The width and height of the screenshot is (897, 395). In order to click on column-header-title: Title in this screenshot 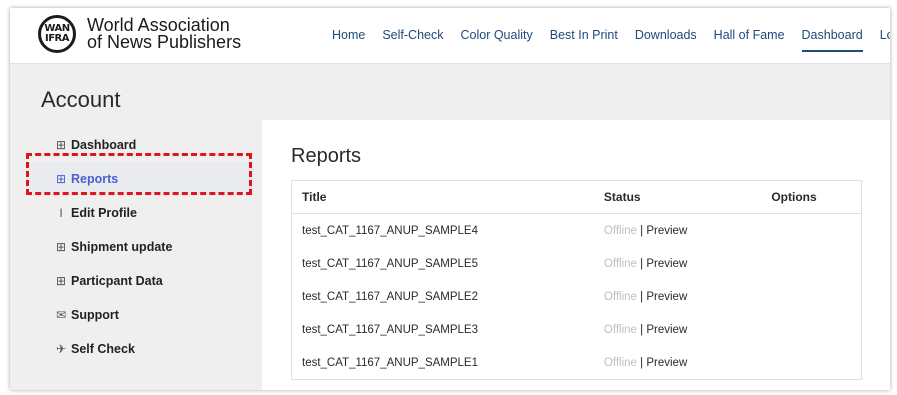, I will do `click(314, 197)`.